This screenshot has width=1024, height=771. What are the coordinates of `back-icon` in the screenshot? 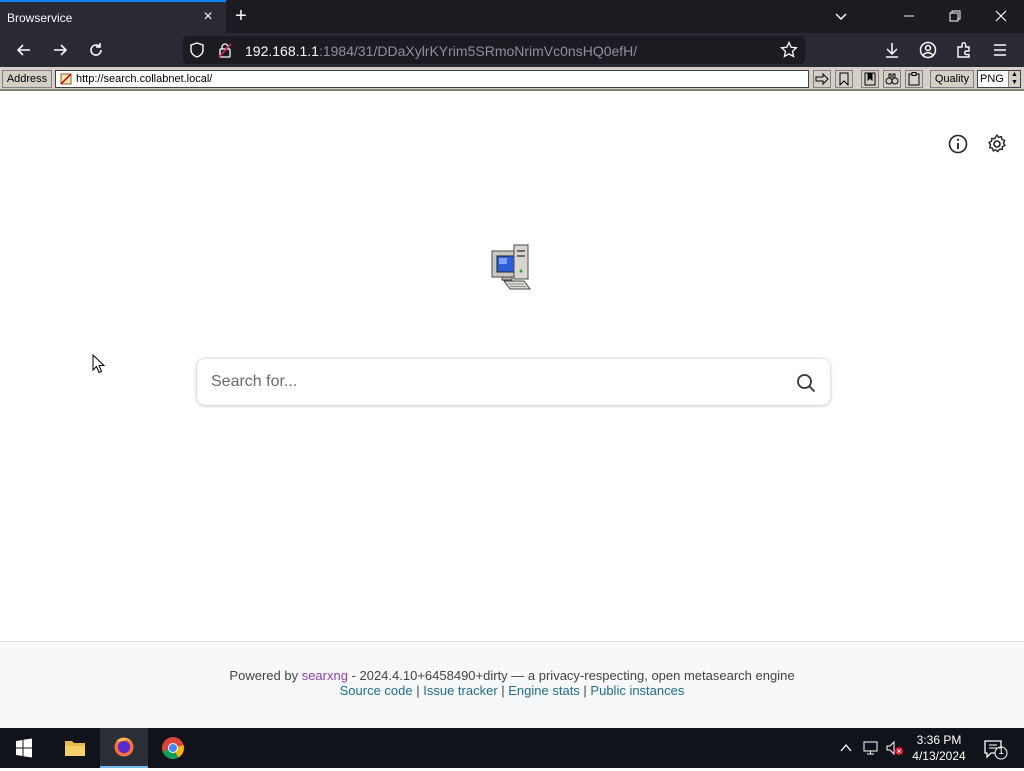 It's located at (24, 50).